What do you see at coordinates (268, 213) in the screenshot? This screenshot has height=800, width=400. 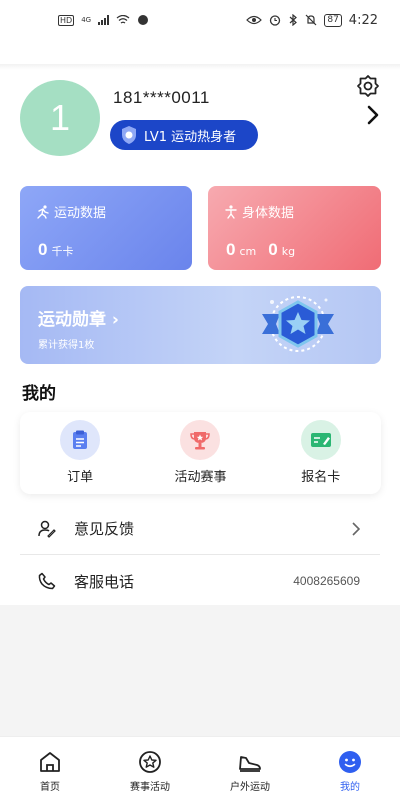 I see `body-data-label: 身体数据` at bounding box center [268, 213].